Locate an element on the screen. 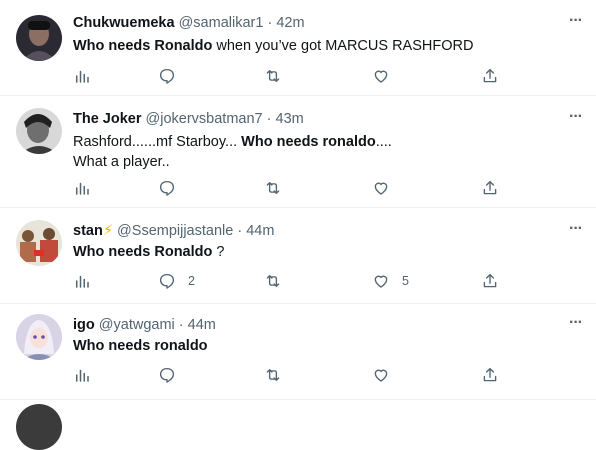  tweet-text: Who needs ronaldo is located at coordinates (140, 346).